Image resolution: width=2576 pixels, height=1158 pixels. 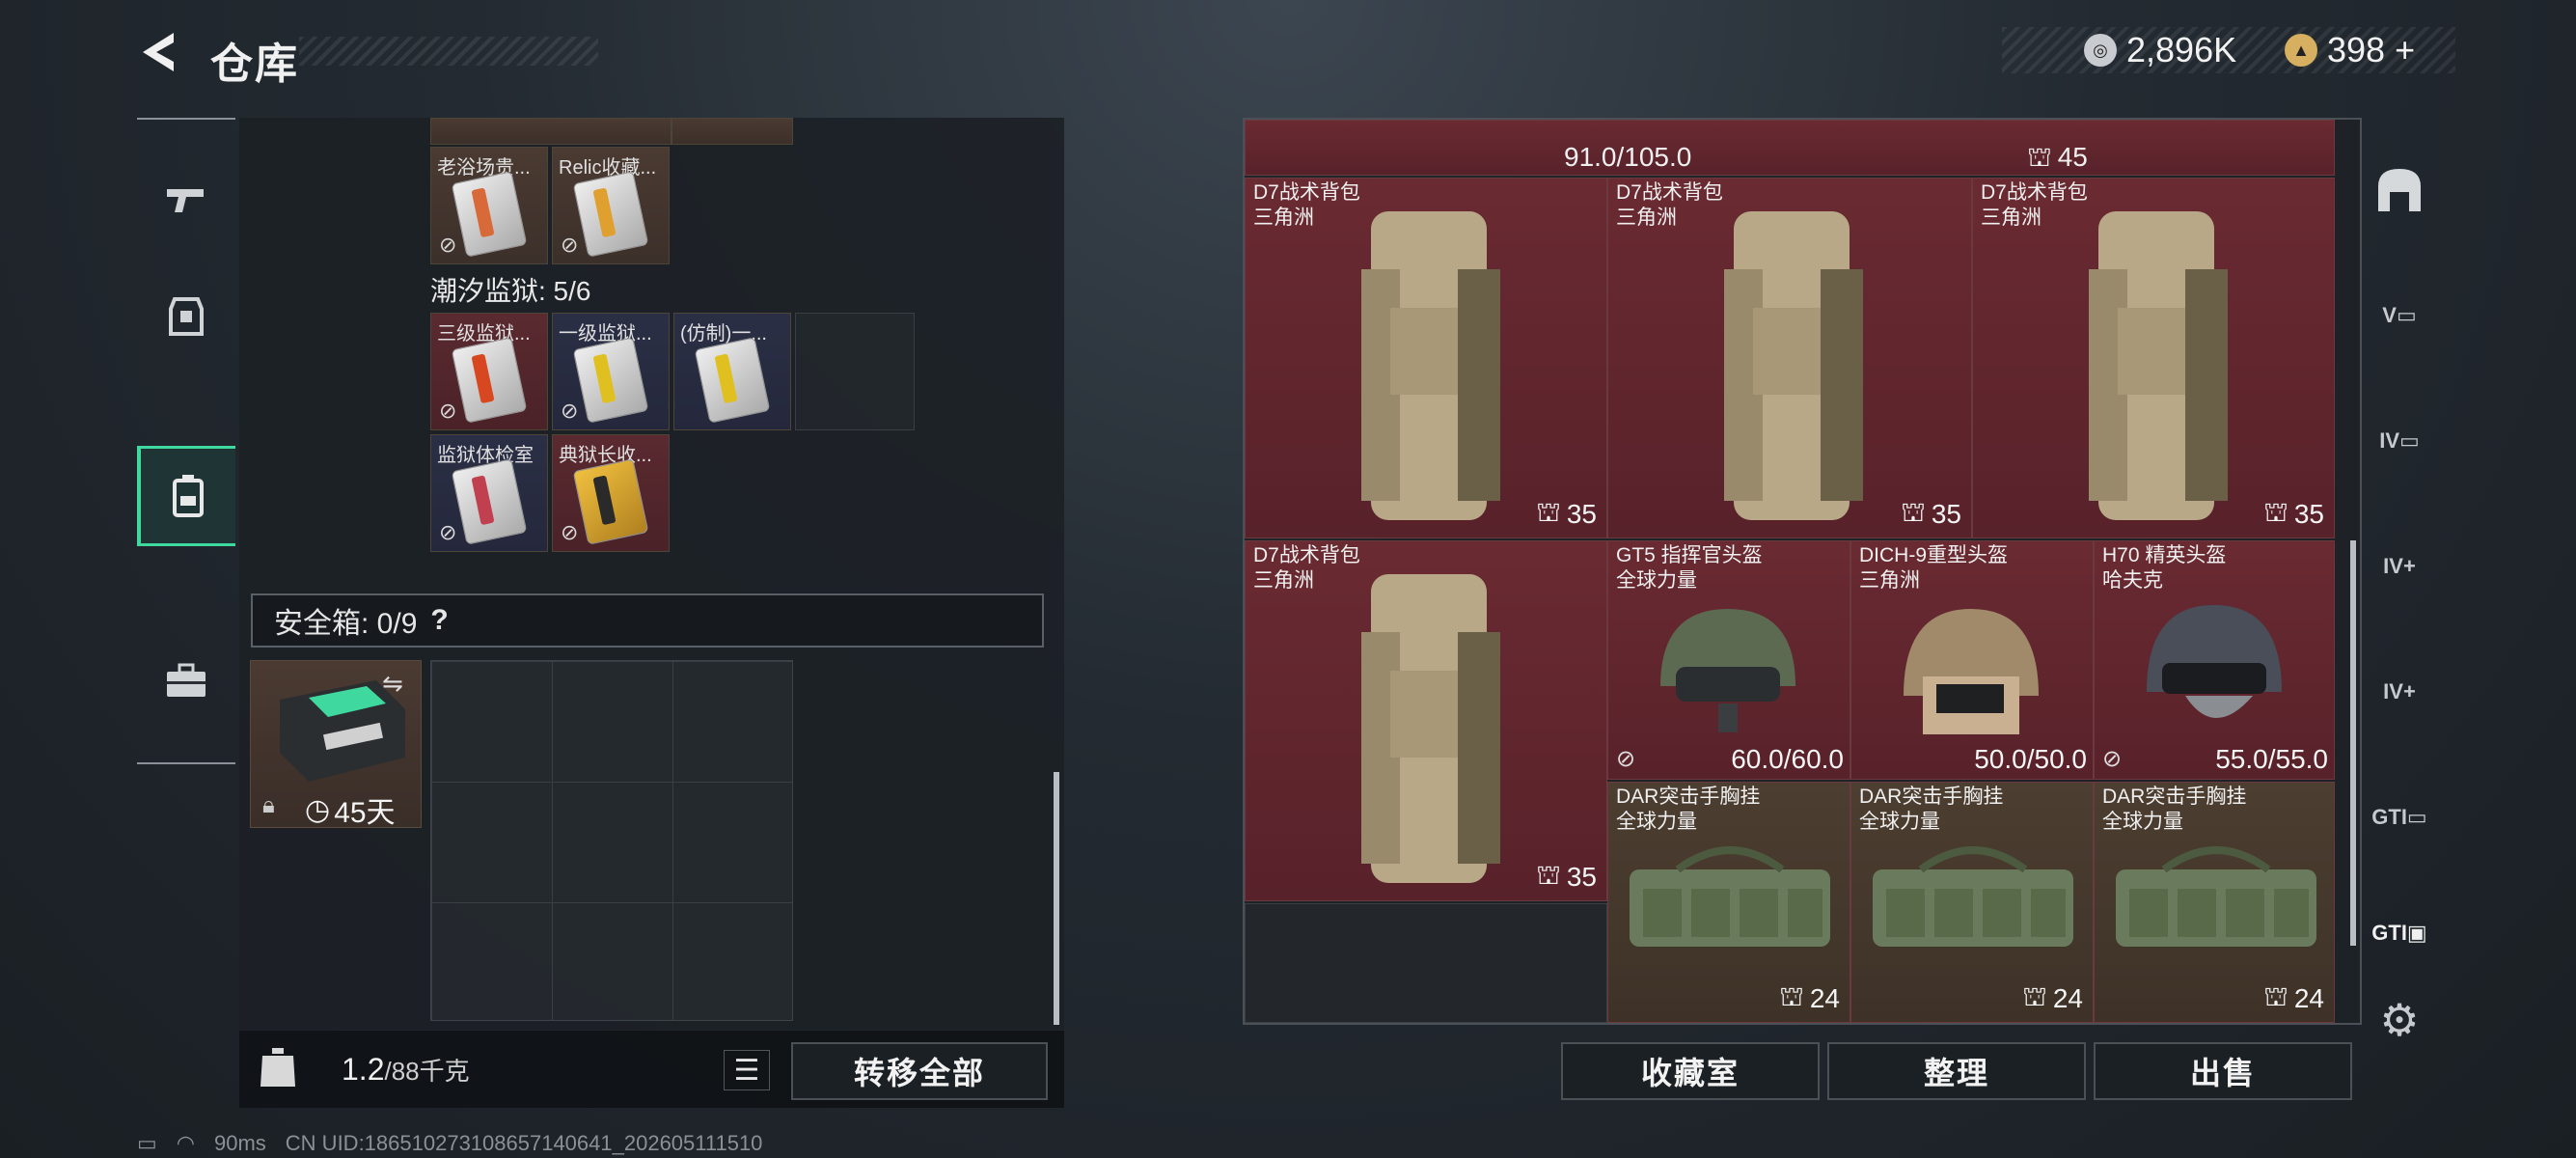 I want to click on inventory-scrollbar, so click(x=1056, y=898).